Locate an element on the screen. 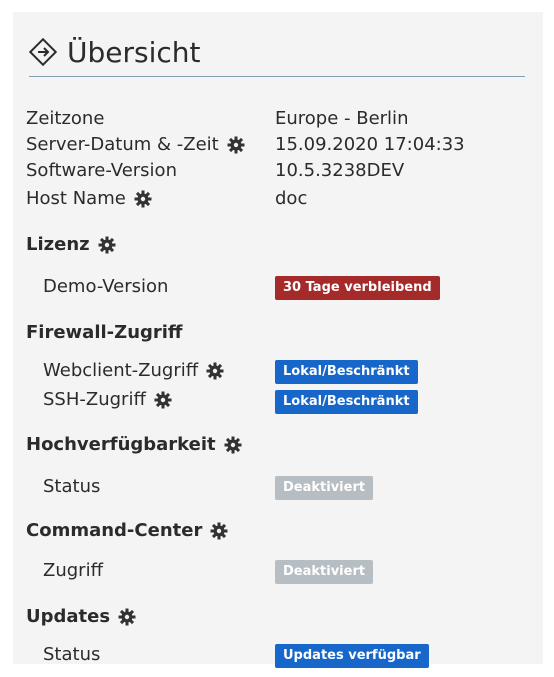 This screenshot has height=677, width=554. host-name-row: Host Name is located at coordinates (89, 198).